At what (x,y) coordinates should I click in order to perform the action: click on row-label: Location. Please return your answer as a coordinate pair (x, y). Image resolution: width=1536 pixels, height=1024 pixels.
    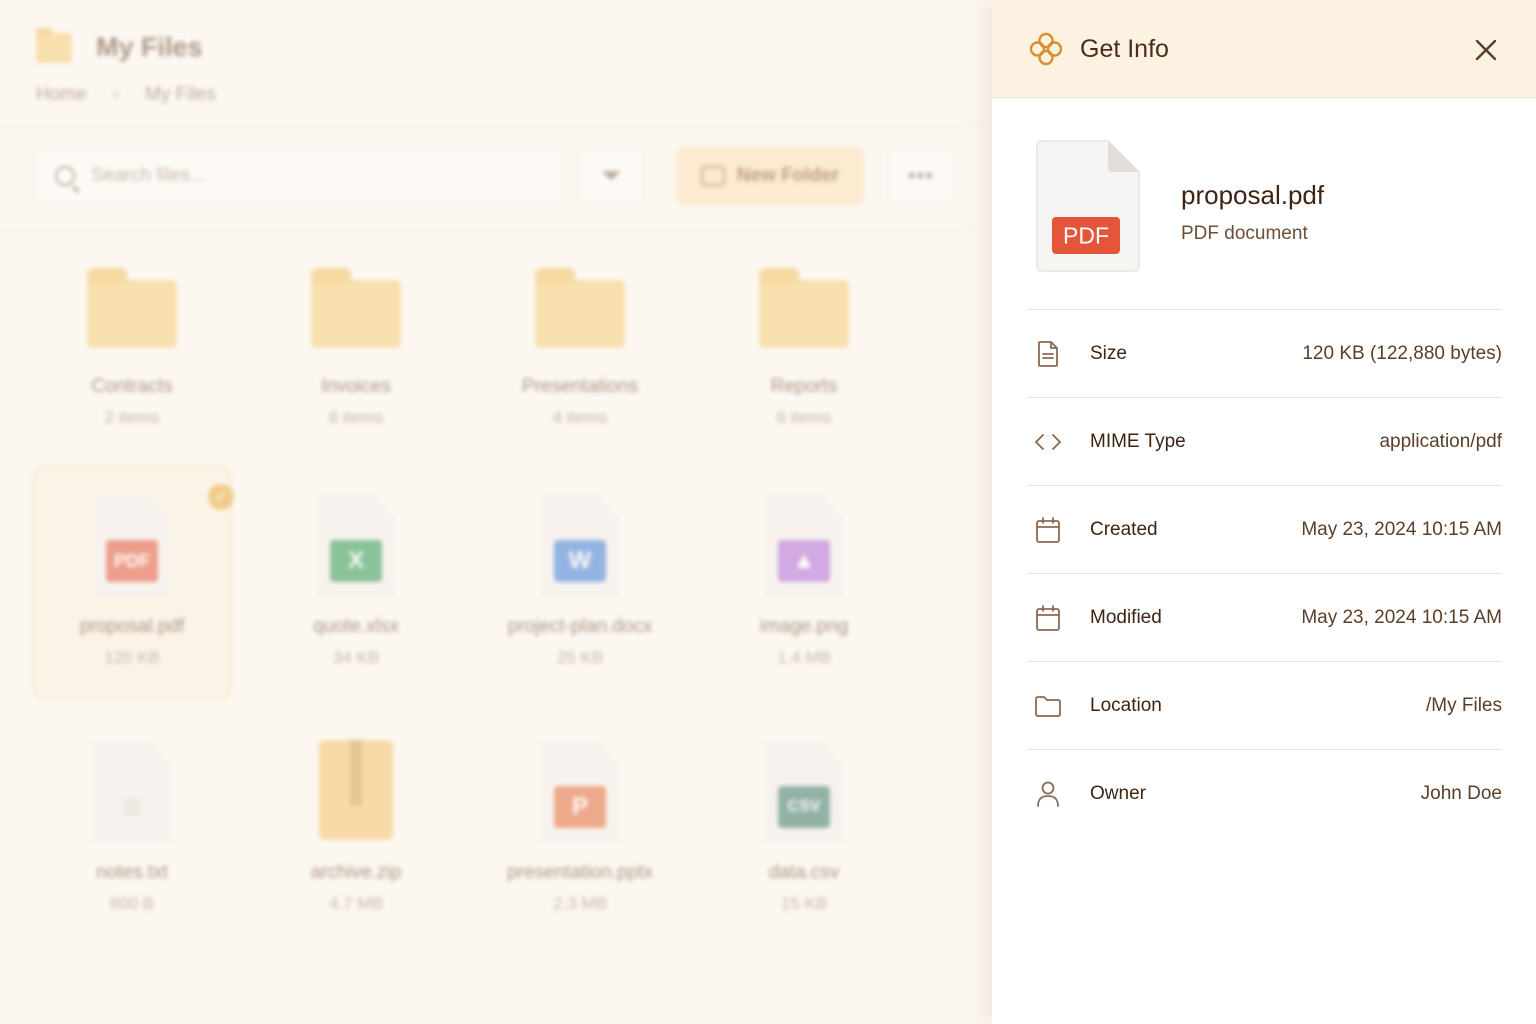
    Looking at the image, I should click on (1126, 705).